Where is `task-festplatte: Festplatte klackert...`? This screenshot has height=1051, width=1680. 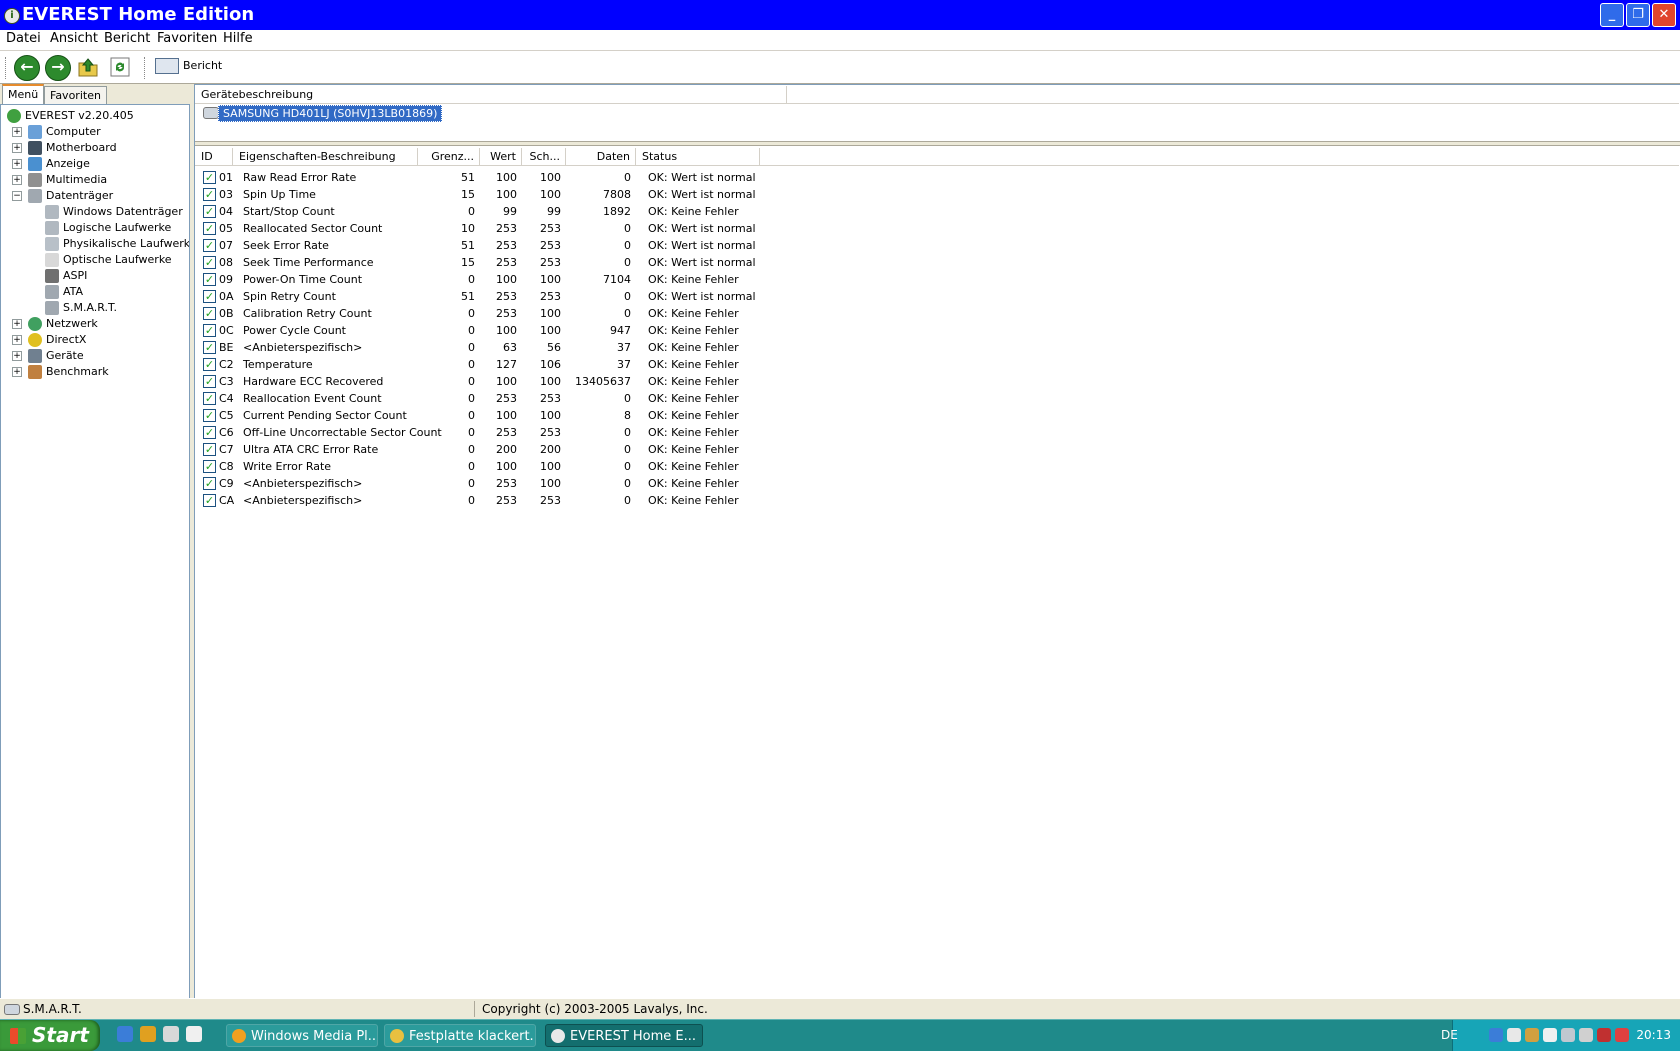
task-festplatte: Festplatte klackert... is located at coordinates (460, 1035).